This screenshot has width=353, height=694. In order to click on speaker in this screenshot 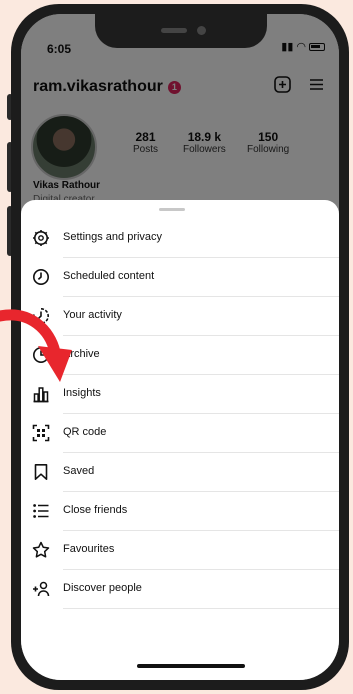, I will do `click(174, 30)`.